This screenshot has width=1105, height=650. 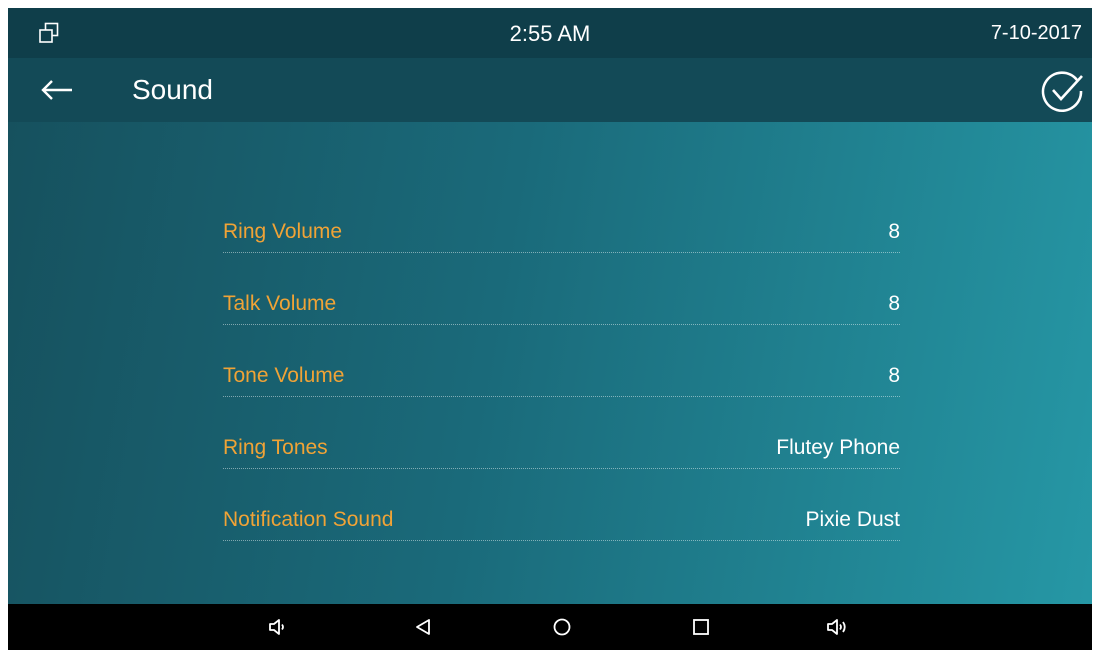 What do you see at coordinates (172, 89) in the screenshot?
I see `page-title: Sound` at bounding box center [172, 89].